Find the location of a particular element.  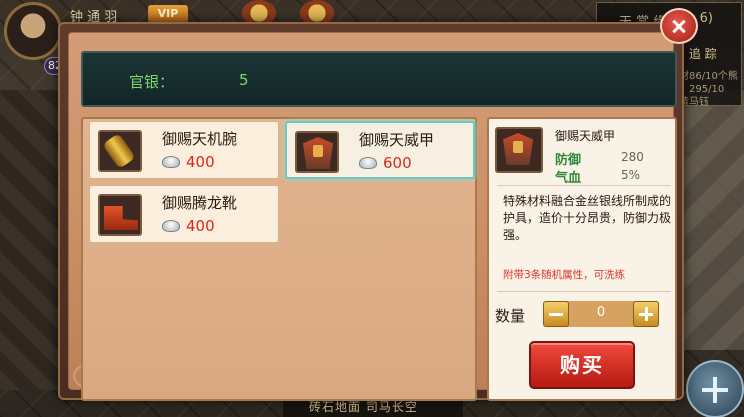

silver-balance-bar: 官银： 5 is located at coordinates (379, 79).